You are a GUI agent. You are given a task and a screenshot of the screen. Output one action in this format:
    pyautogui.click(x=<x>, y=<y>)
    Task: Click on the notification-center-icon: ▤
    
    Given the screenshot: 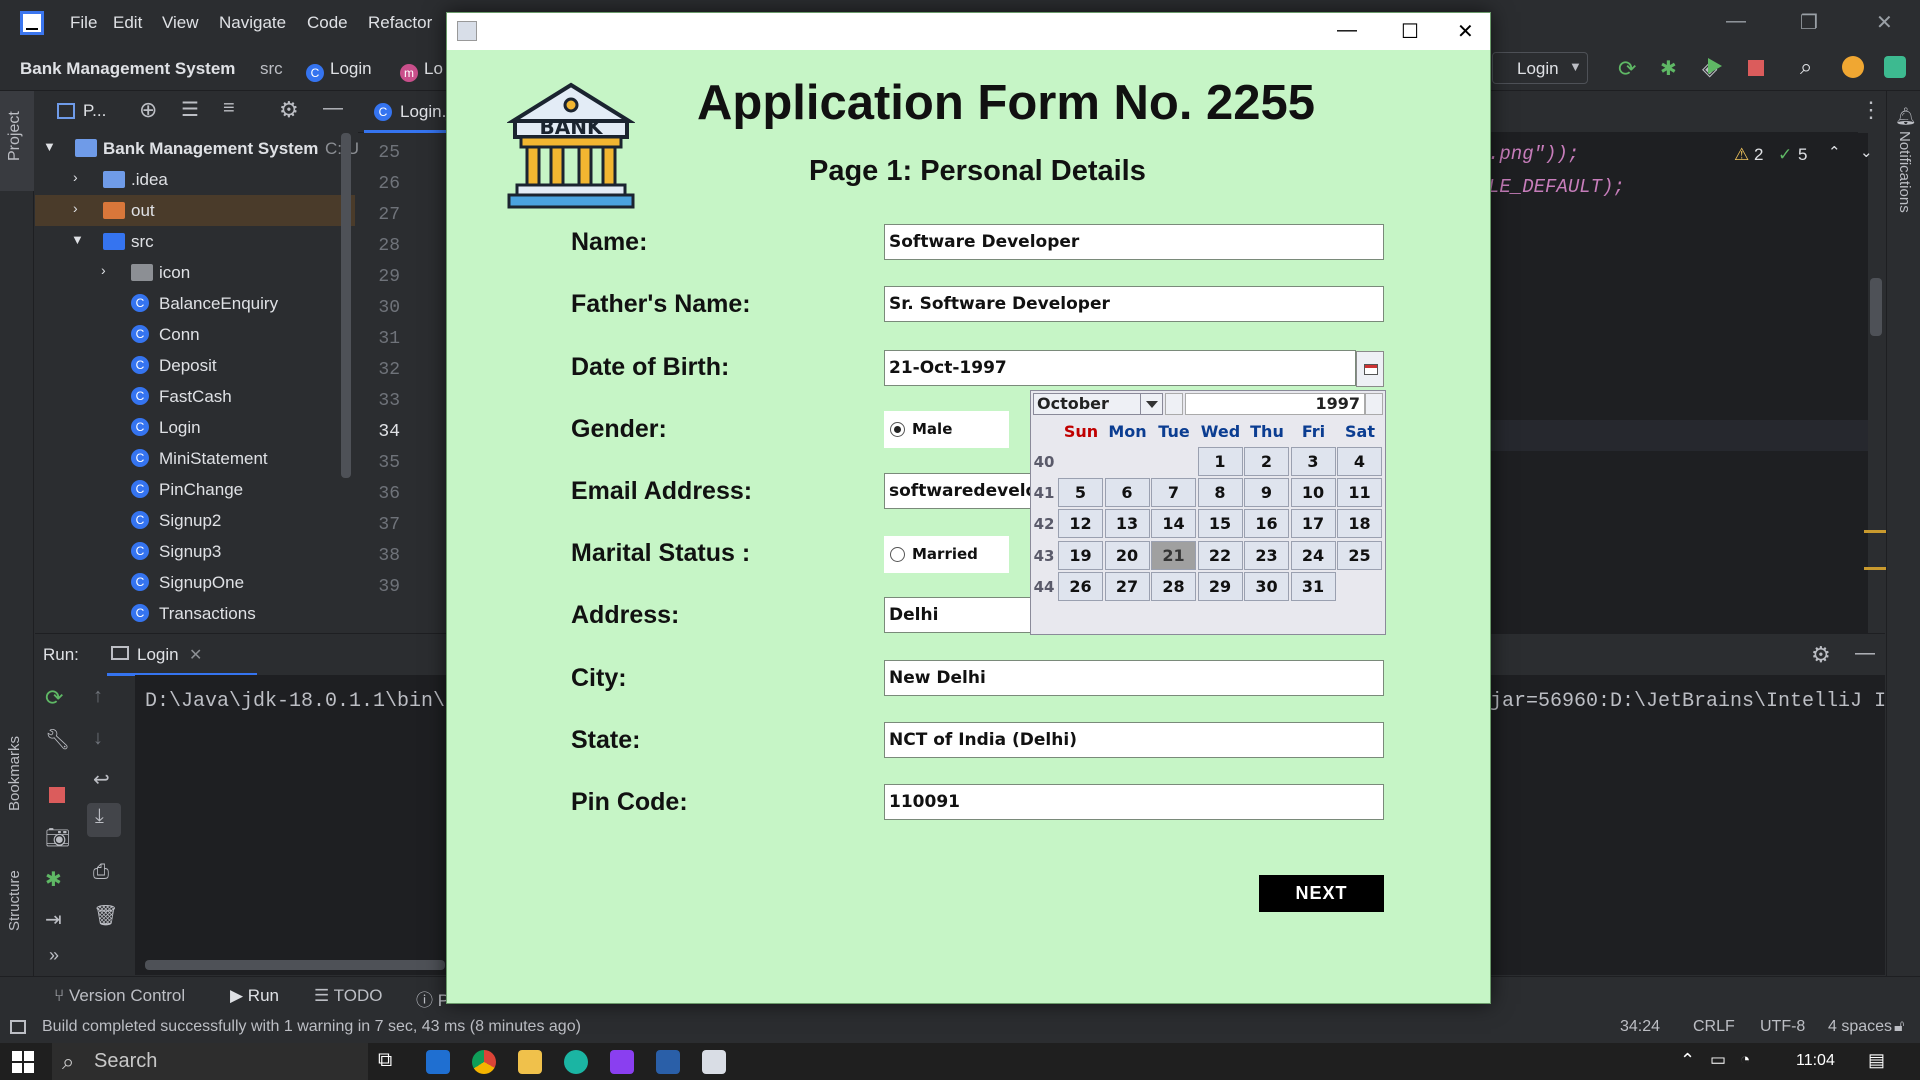 What is the action you would take?
    pyautogui.click(x=1876, y=1060)
    